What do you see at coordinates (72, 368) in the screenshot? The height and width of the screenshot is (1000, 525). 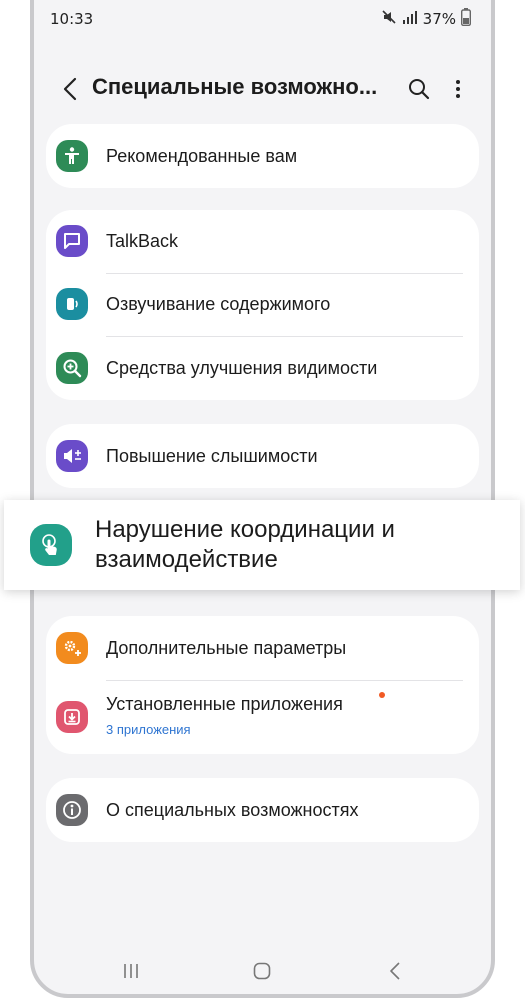 I see `magnifier-plus-icon` at bounding box center [72, 368].